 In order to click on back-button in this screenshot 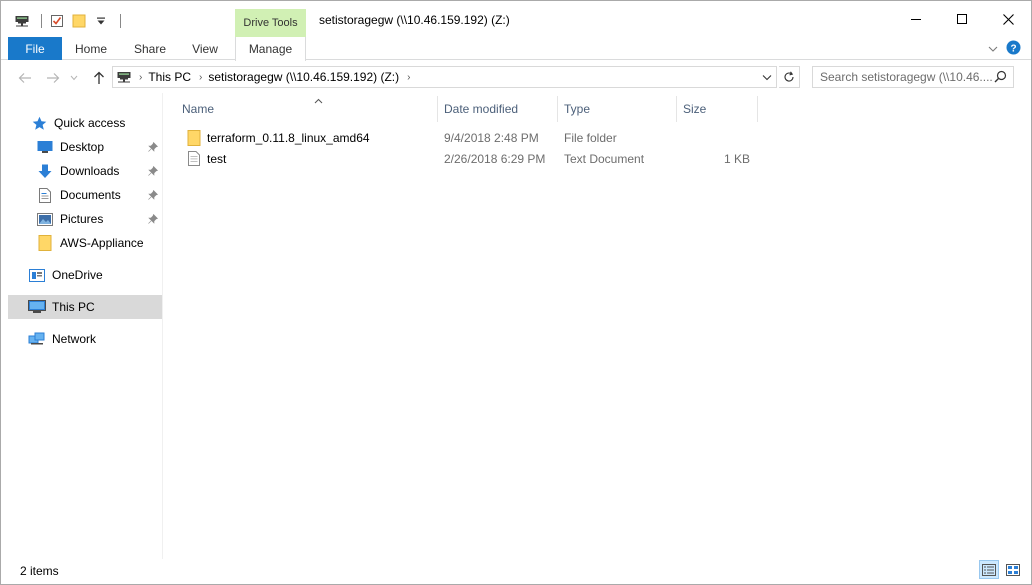, I will do `click(25, 78)`.